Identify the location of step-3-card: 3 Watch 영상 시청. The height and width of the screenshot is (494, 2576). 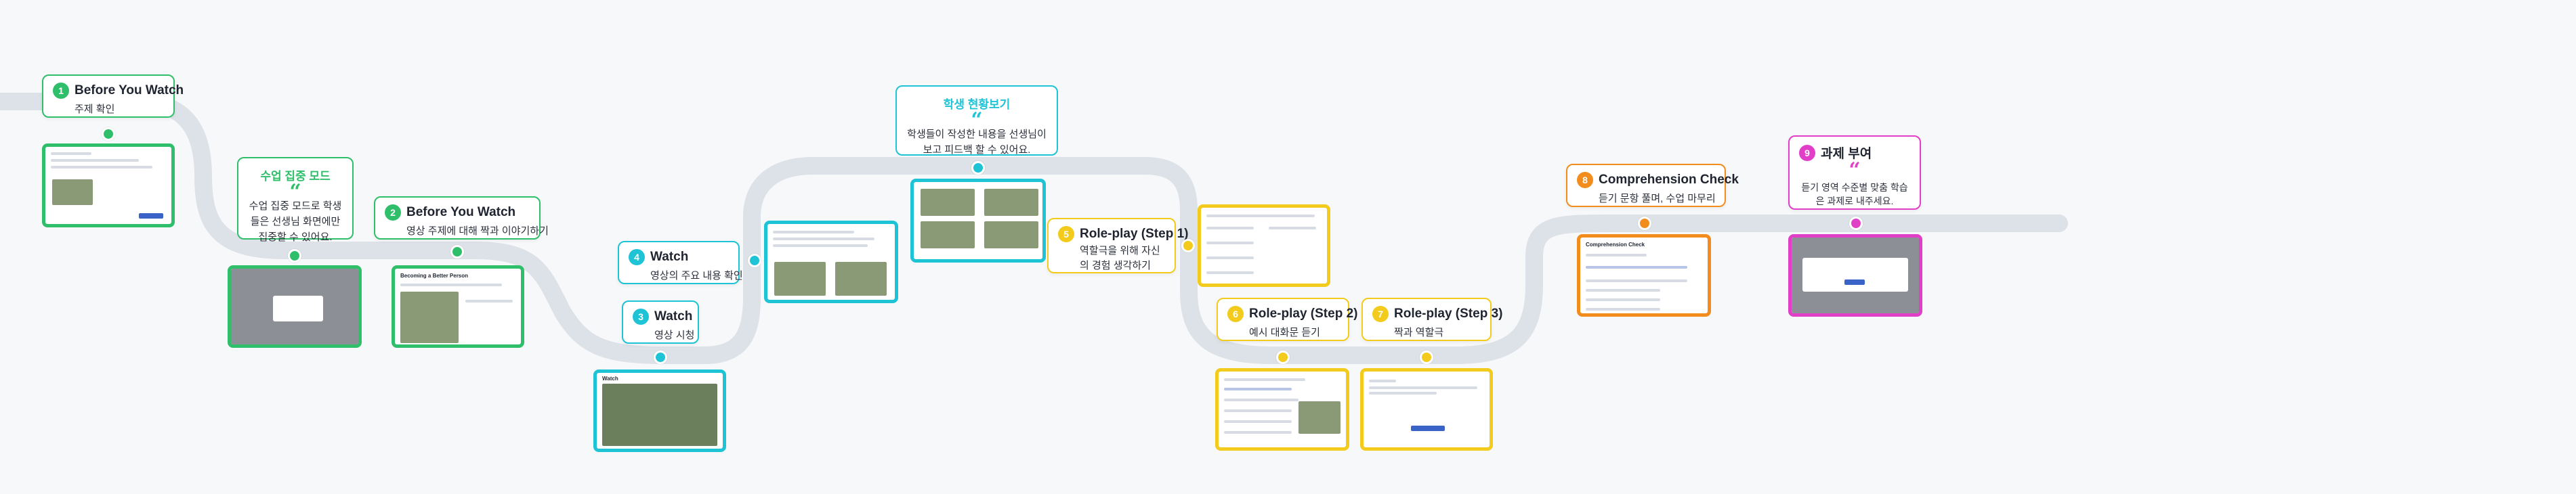
(660, 322).